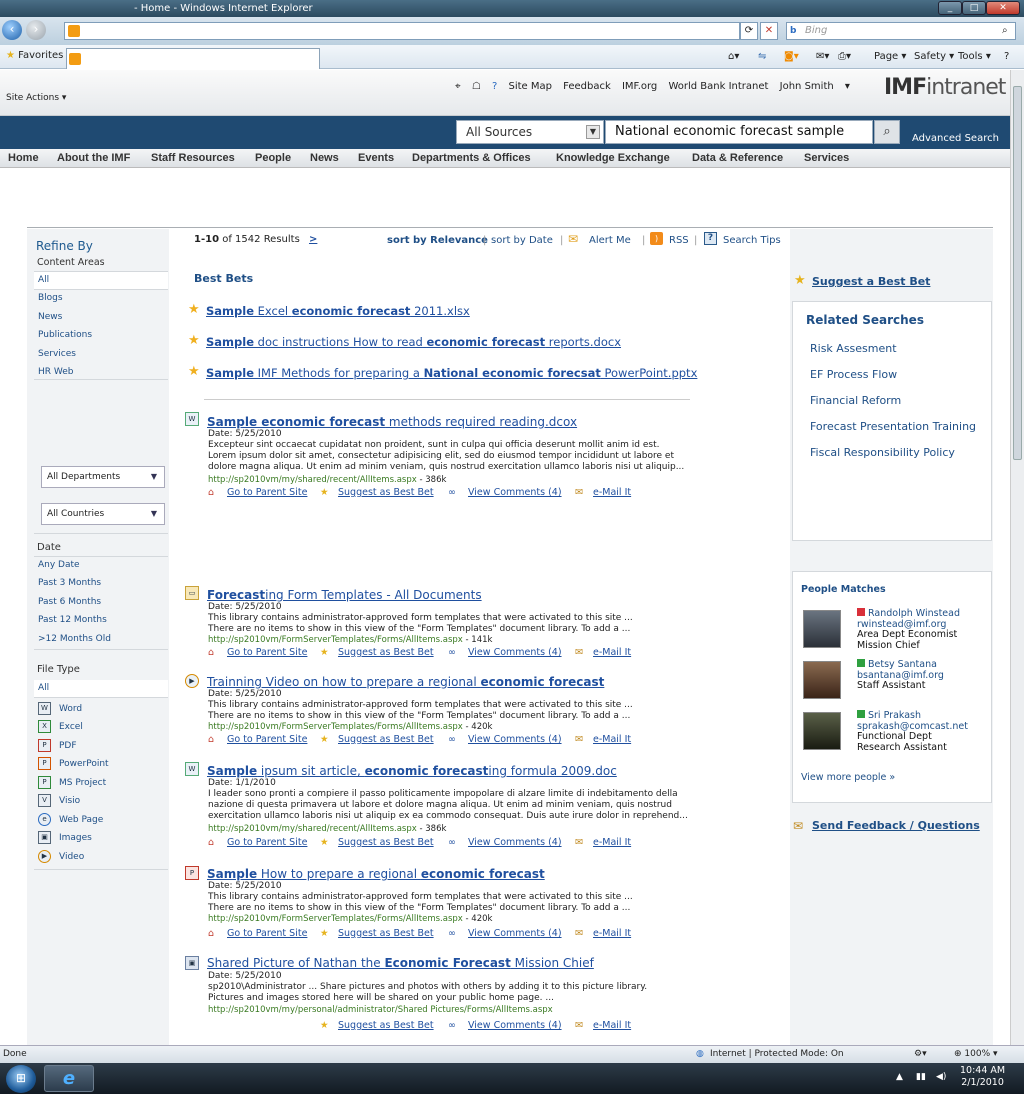  Describe the element at coordinates (71, 727) in the screenshot. I see `filetype-excel: Excel` at that location.